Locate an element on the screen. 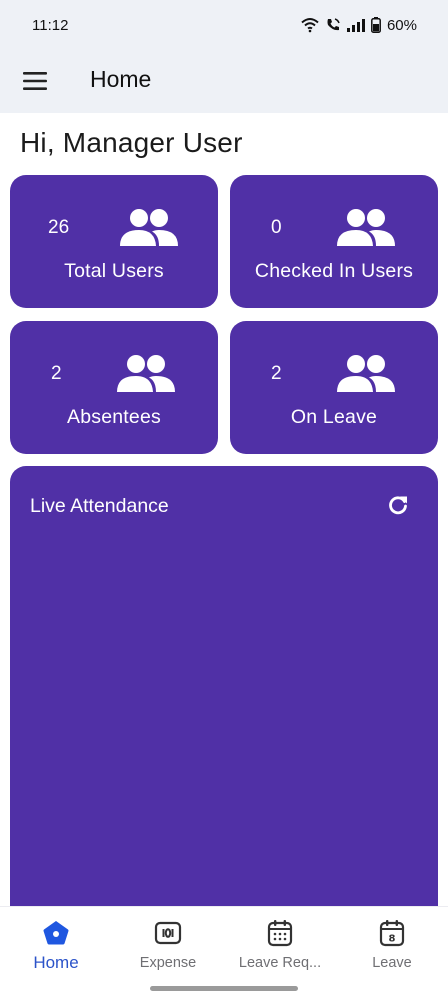 The width and height of the screenshot is (448, 1000). call-icon is located at coordinates (333, 25).